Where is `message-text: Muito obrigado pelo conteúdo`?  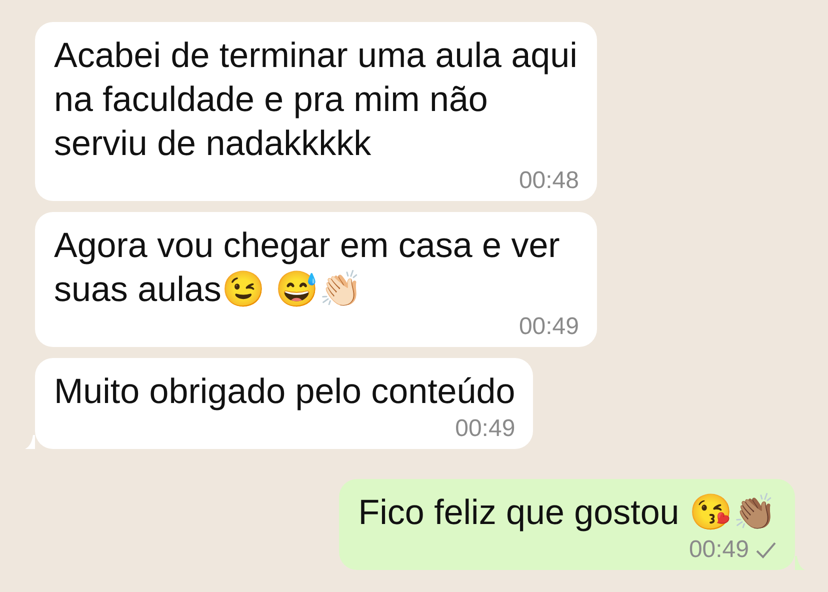 message-text: Muito obrigado pelo conteúdo is located at coordinates (285, 391).